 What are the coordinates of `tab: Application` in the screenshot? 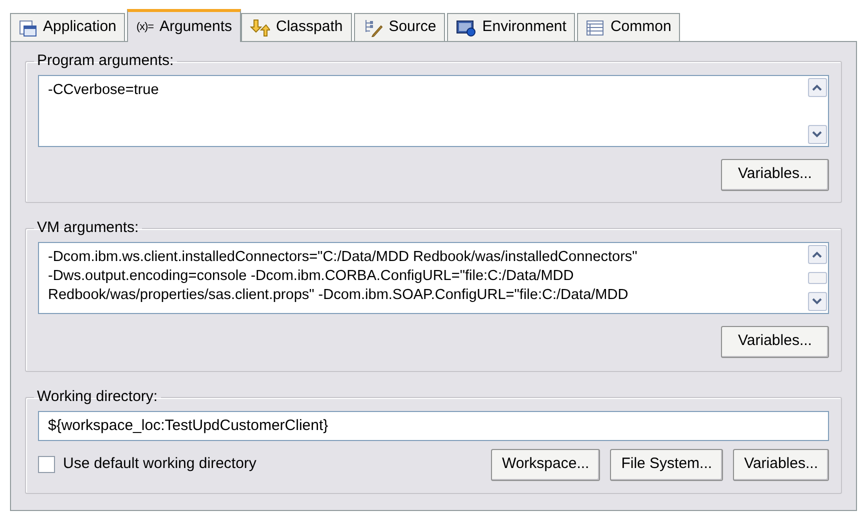 It's located at (68, 27).